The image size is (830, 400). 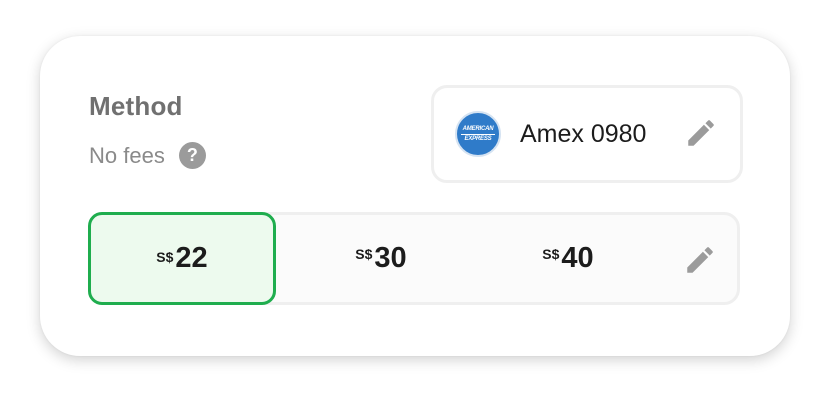 I want to click on payment-method-selector: AMERICAN EXPRESS Amex 0980, so click(x=587, y=134).